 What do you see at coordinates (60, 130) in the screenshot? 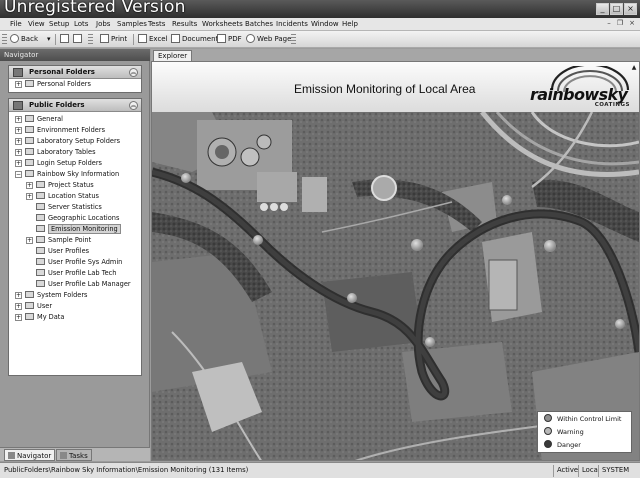
I see `tree-item: + Environment Folders` at bounding box center [60, 130].